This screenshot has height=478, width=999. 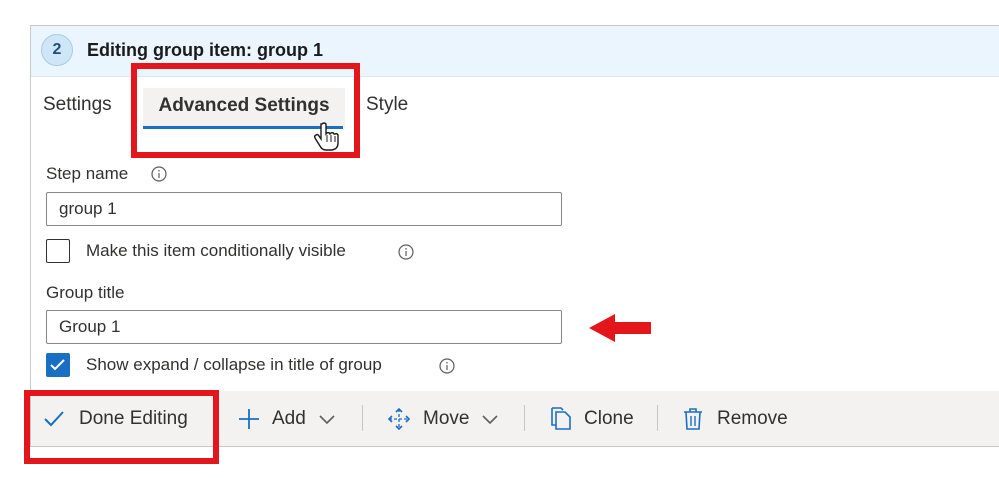 I want to click on move-button: Move, so click(x=443, y=418).